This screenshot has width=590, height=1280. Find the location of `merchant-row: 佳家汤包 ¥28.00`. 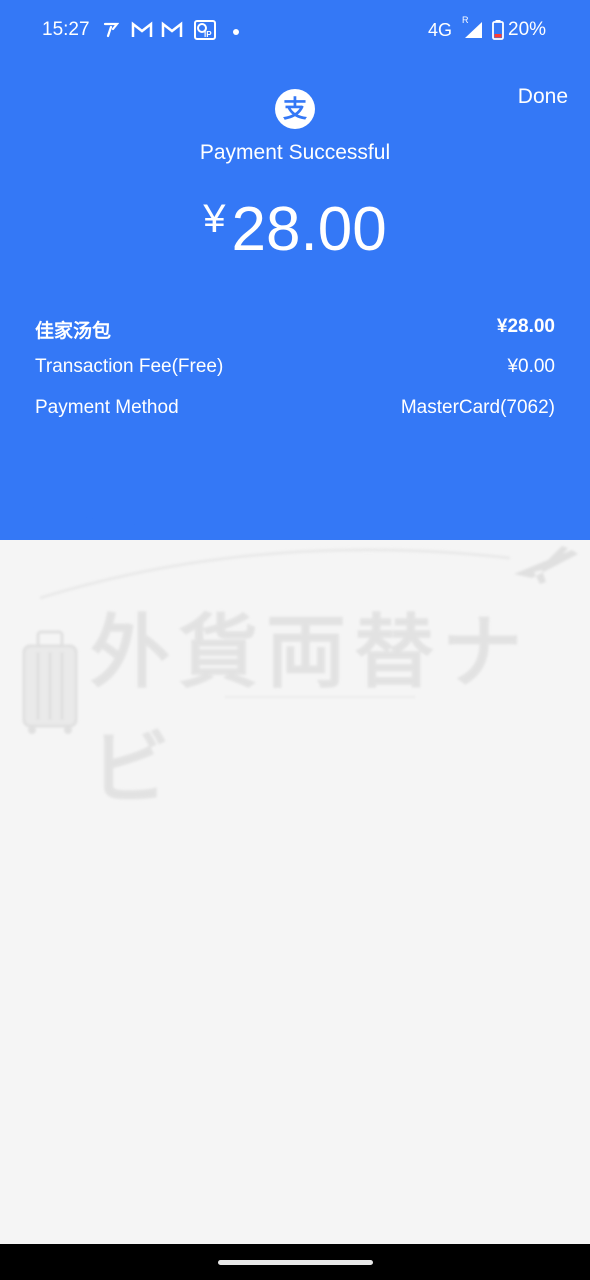

merchant-row: 佳家汤包 ¥28.00 is located at coordinates (295, 330).